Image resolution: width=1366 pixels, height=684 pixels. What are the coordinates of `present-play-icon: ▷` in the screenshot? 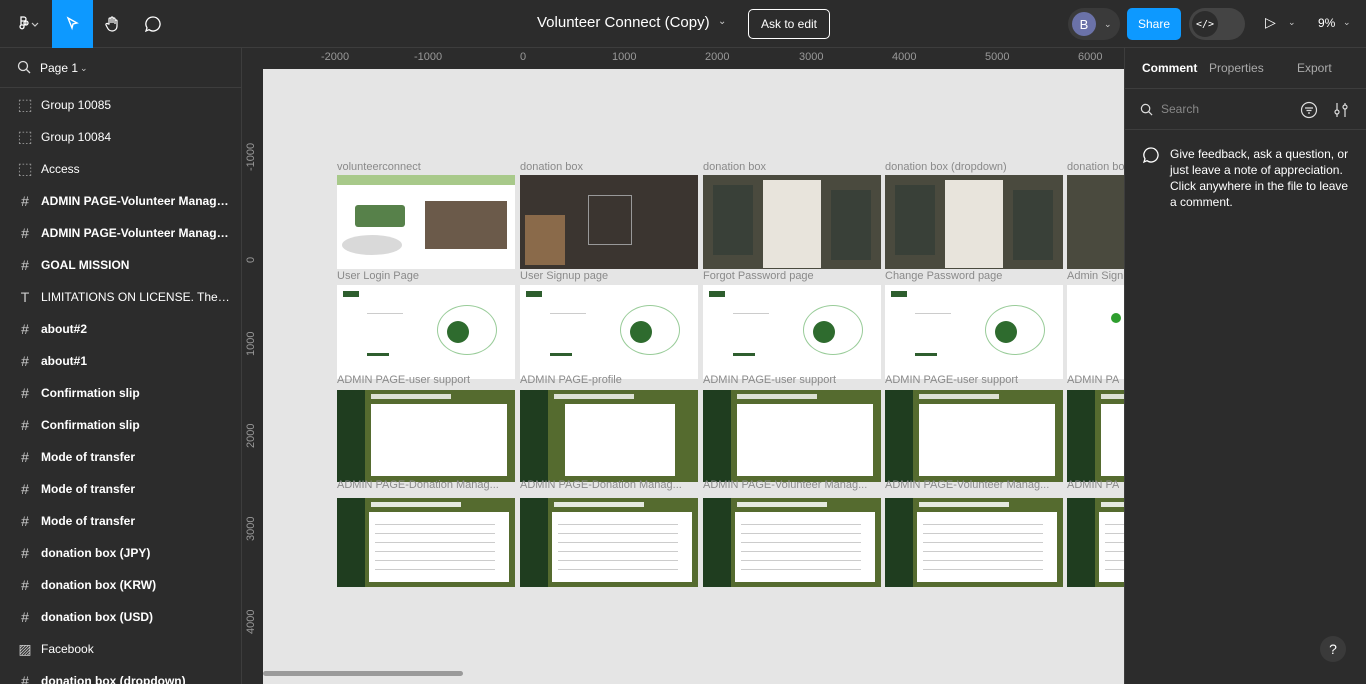 It's located at (1270, 22).